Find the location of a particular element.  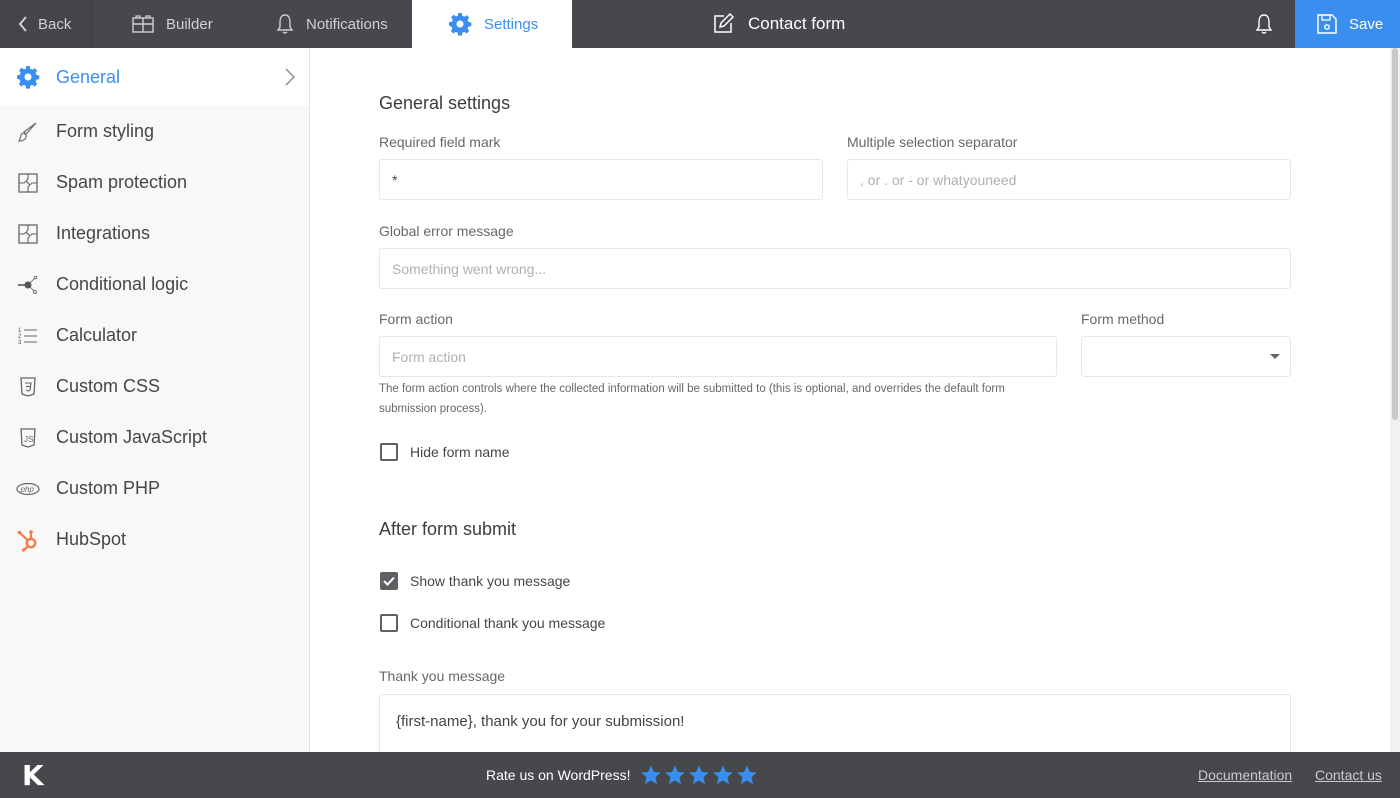

checkmark-icon is located at coordinates (389, 581).